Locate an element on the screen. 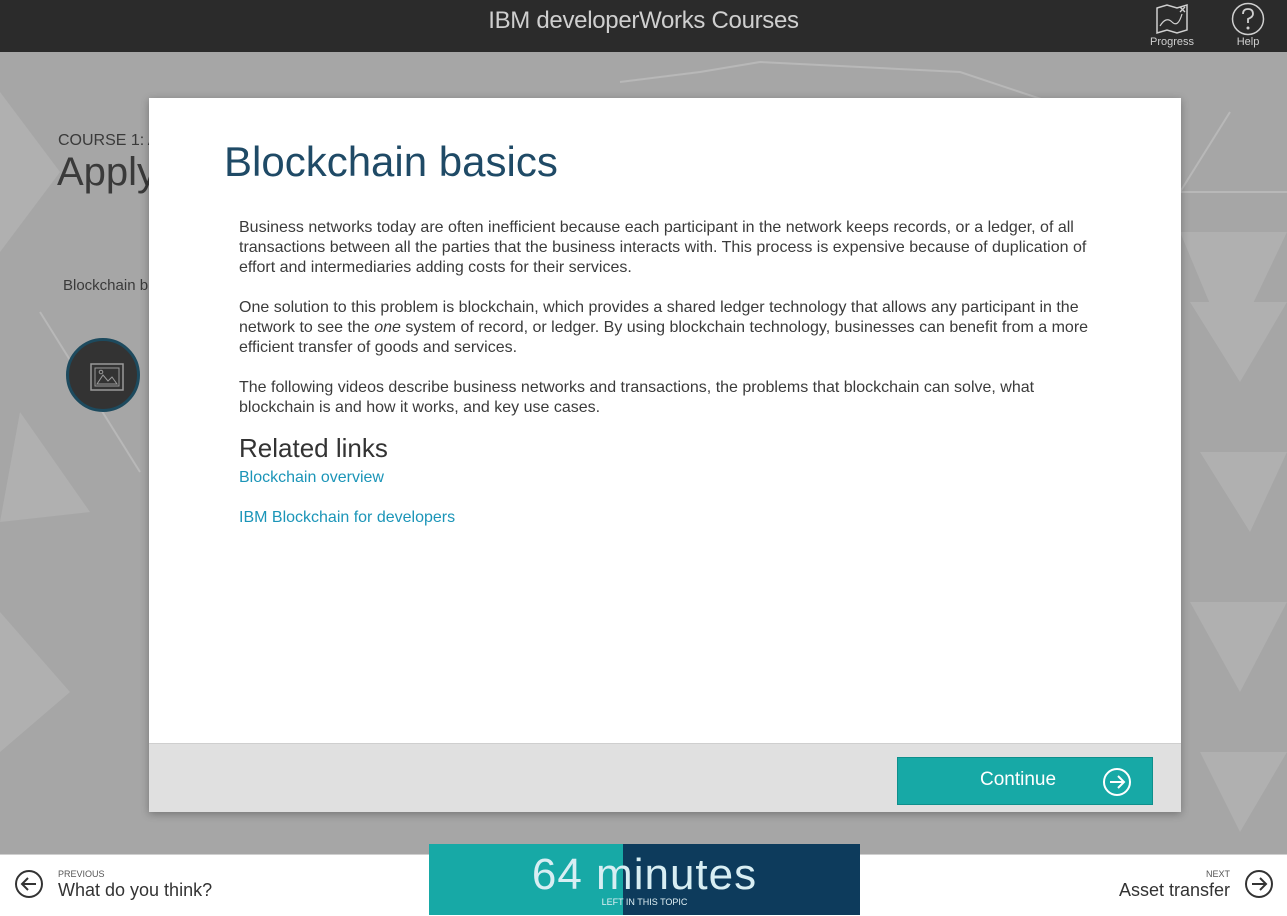  next-topic-title: Asset transfer is located at coordinates (1174, 890).